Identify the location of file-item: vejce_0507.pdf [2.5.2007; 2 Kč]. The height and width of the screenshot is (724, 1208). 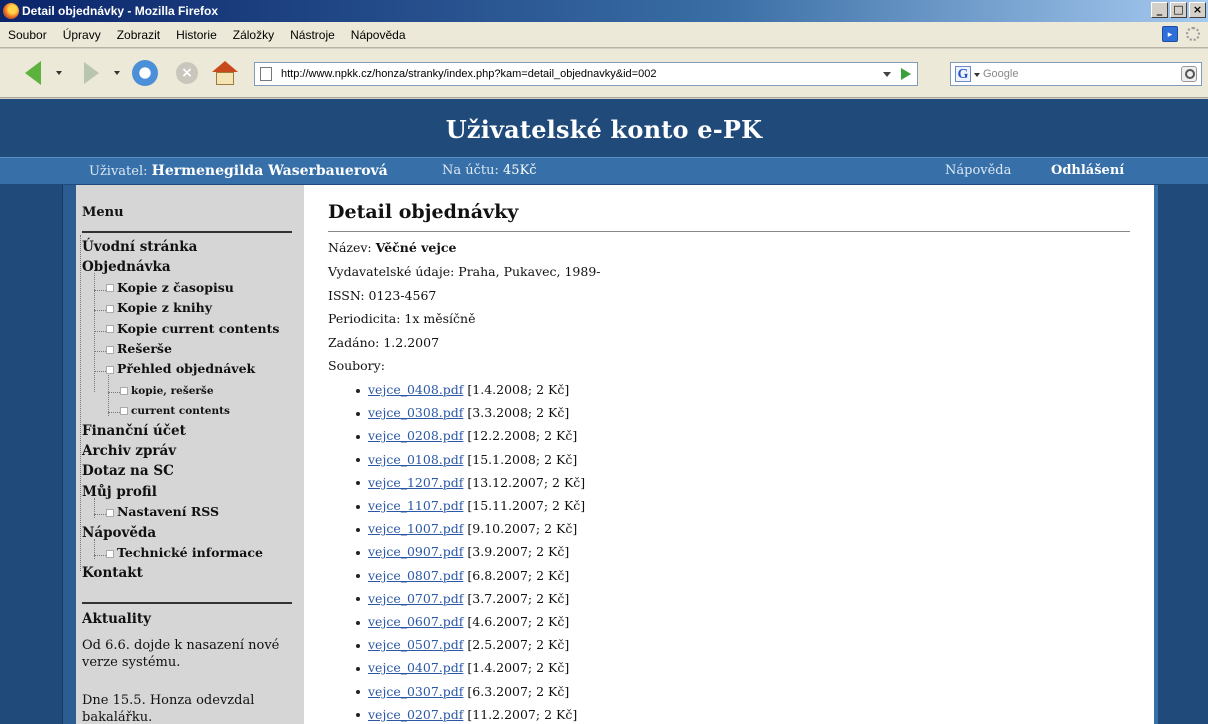
(462, 644).